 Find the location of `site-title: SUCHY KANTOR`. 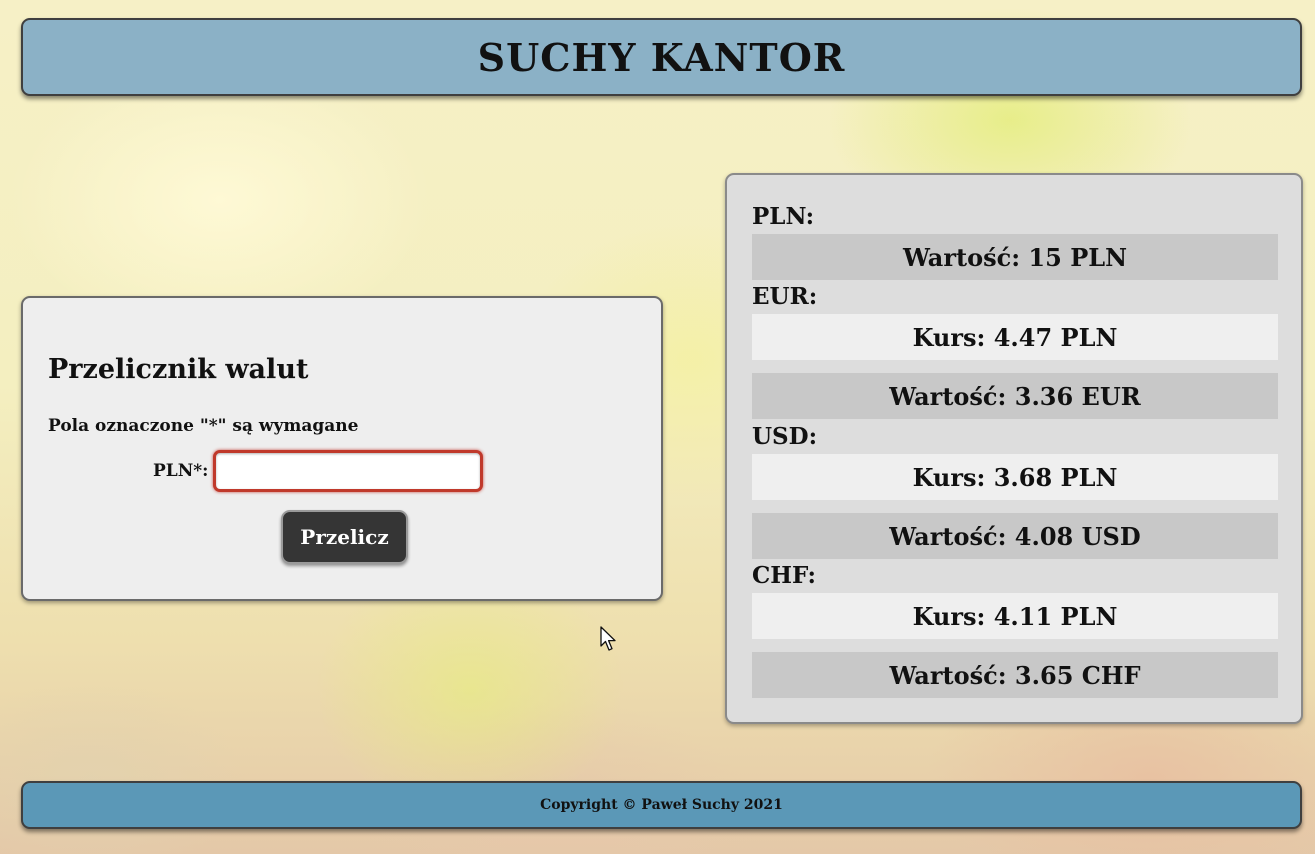

site-title: SUCHY KANTOR is located at coordinates (661, 57).